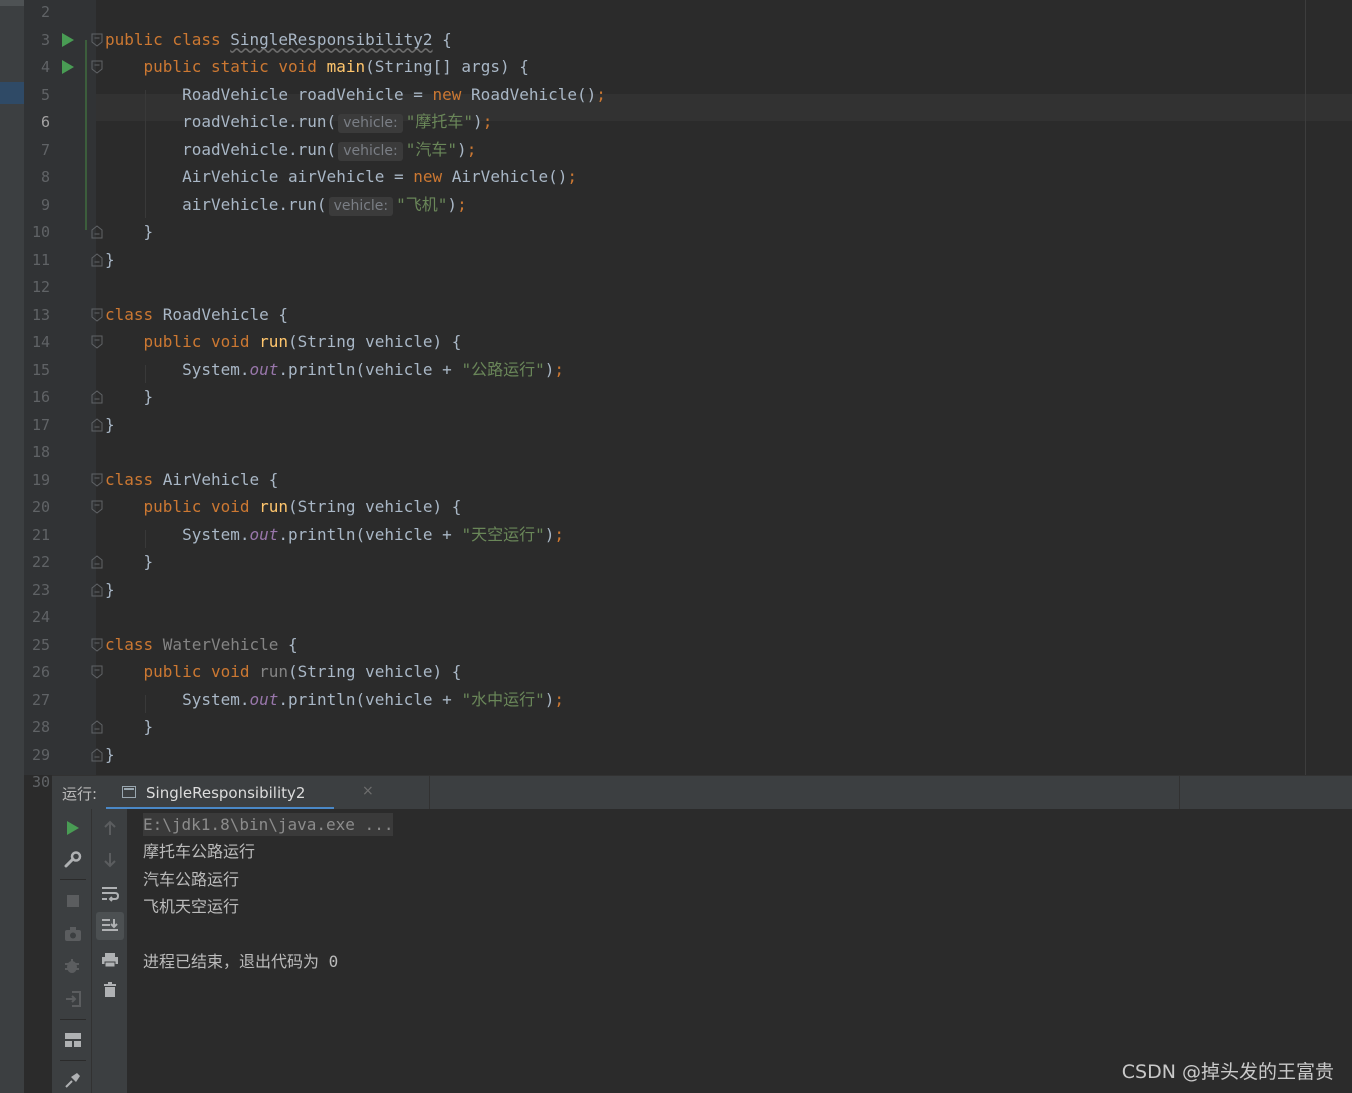  I want to click on layout-icon, so click(73, 1040).